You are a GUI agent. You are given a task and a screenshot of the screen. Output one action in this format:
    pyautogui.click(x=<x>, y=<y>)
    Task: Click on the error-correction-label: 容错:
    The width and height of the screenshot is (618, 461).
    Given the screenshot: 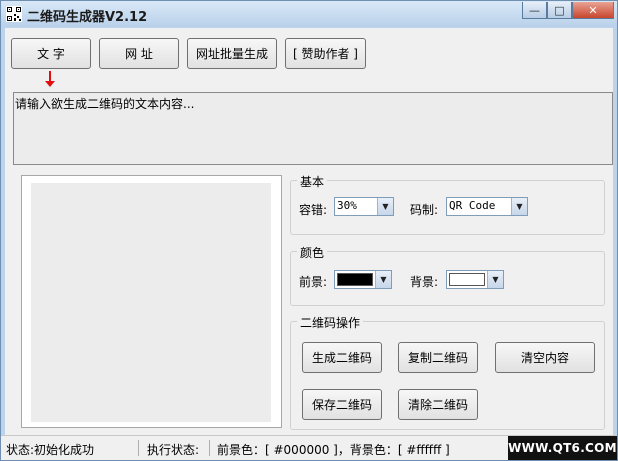 What is the action you would take?
    pyautogui.click(x=313, y=210)
    